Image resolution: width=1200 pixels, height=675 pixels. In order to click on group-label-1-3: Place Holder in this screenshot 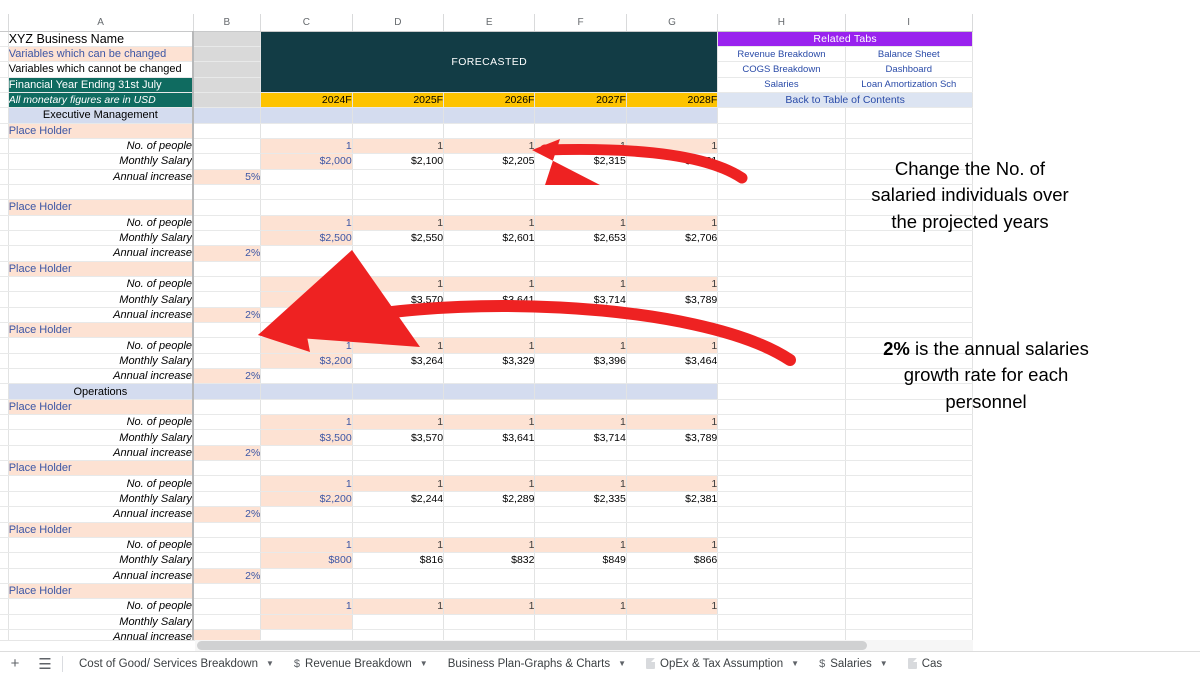, I will do `click(101, 591)`.